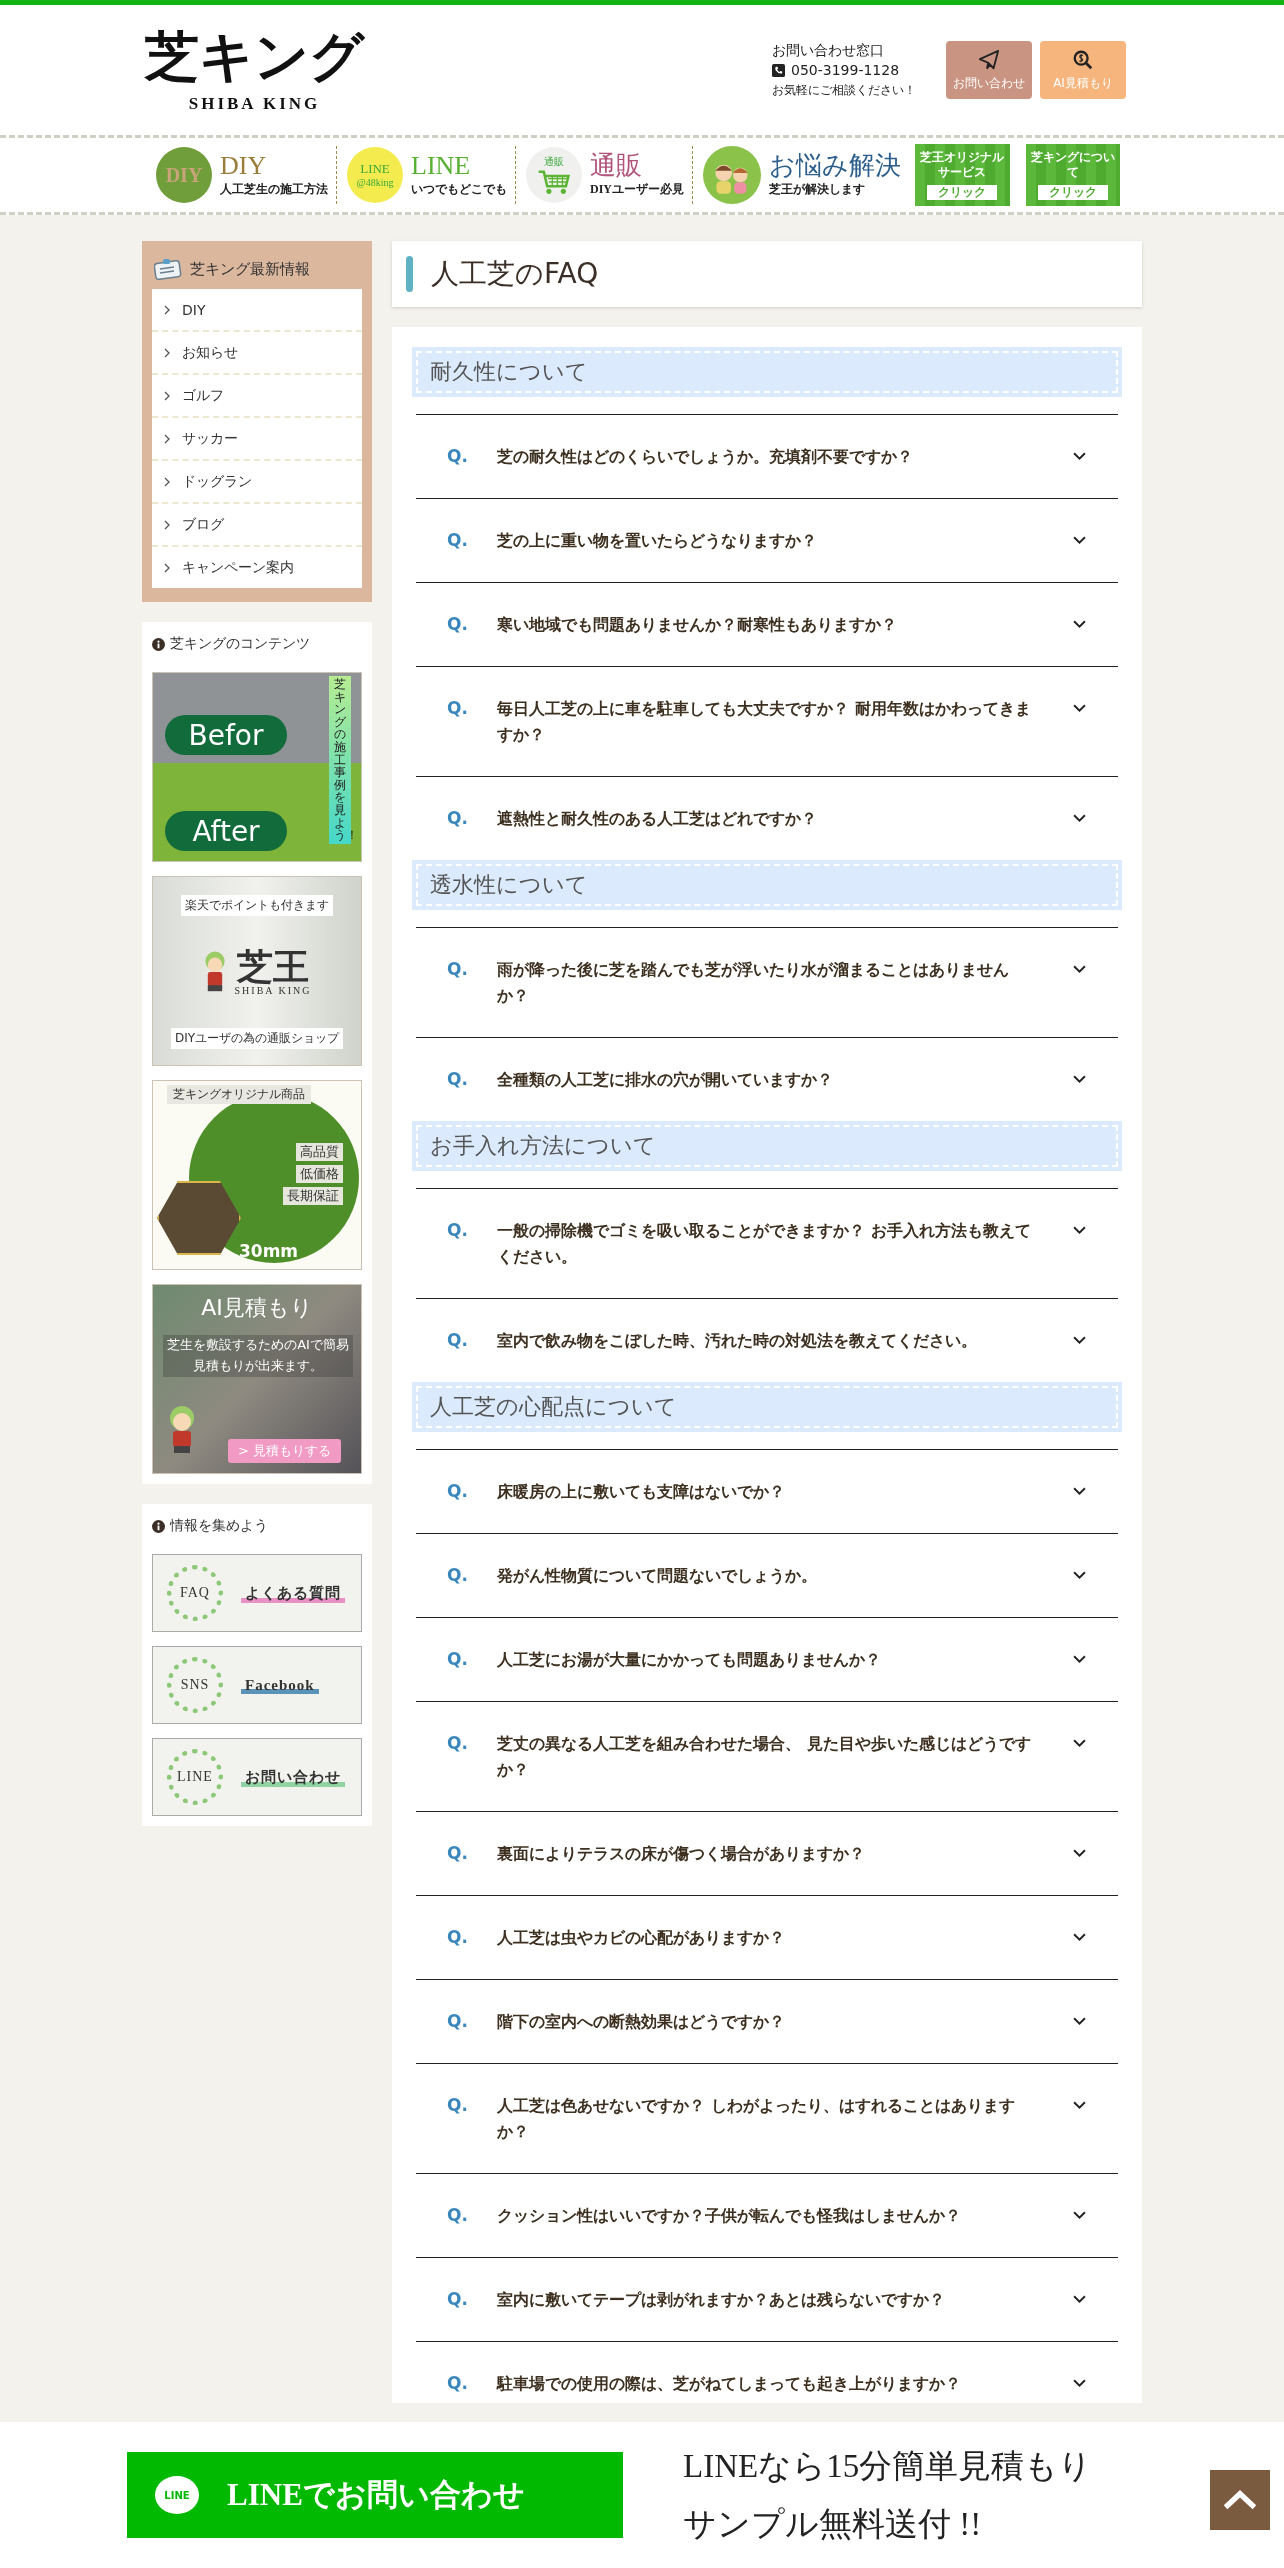 This screenshot has width=1284, height=2568. What do you see at coordinates (459, 189) in the screenshot?
I see `nav-subtitle: いつでもどこでも` at bounding box center [459, 189].